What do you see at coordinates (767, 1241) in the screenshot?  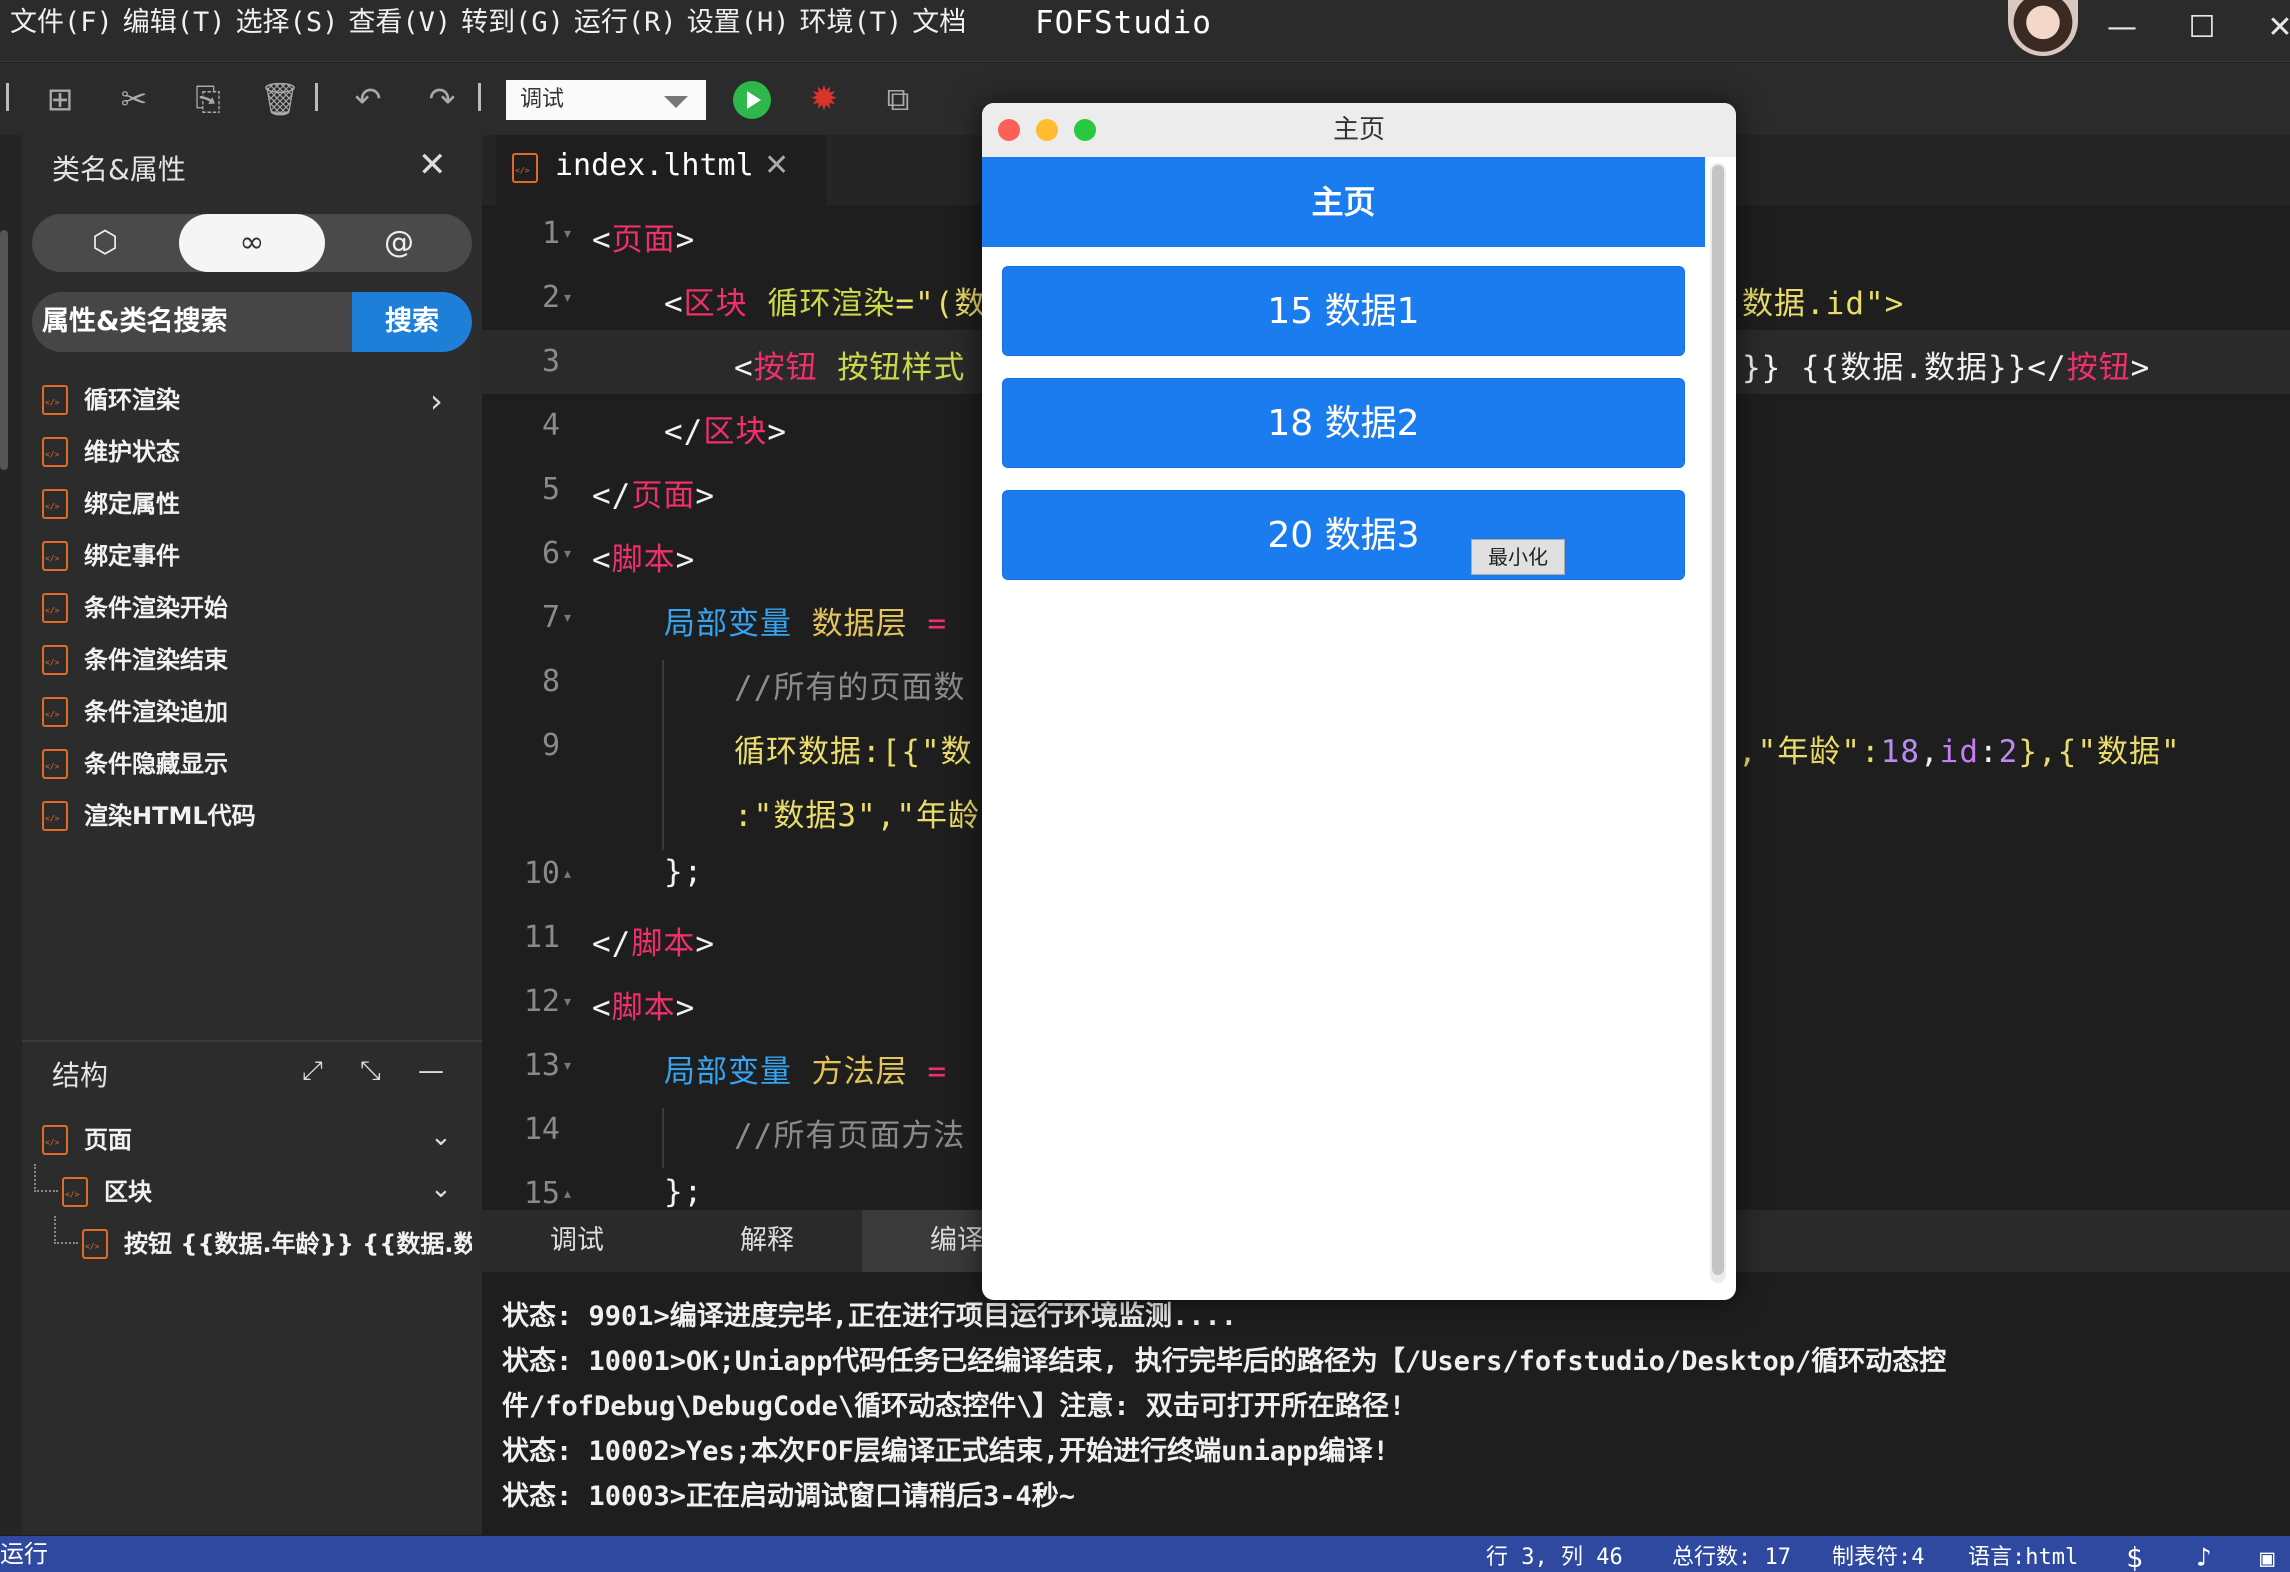 I see `tab-explain: 解释` at bounding box center [767, 1241].